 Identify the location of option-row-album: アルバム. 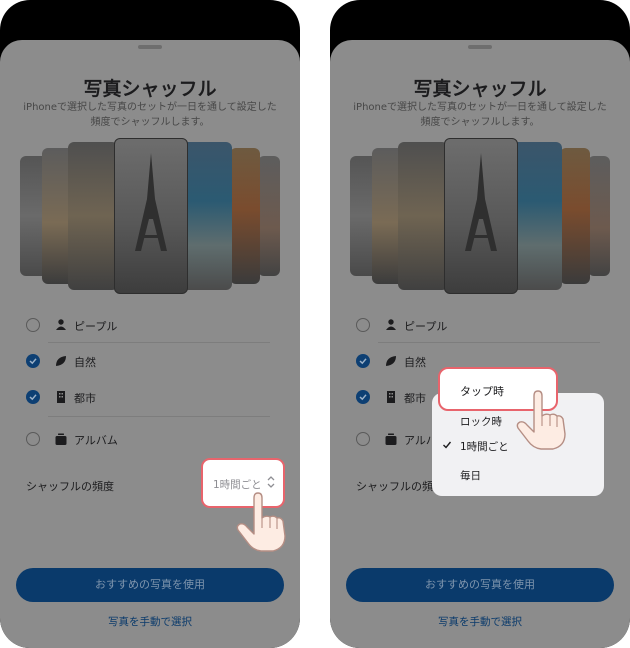
(151, 439).